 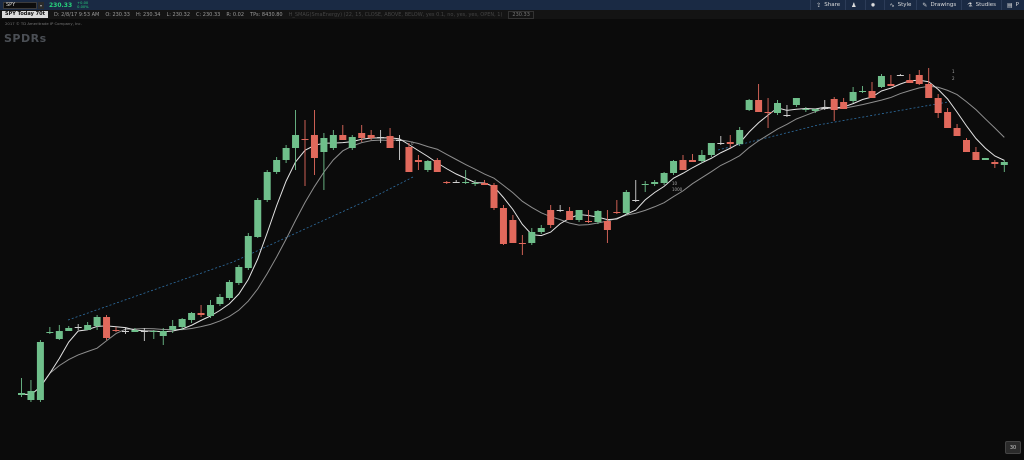 I want to click on panel-button: ▤ P, so click(x=1012, y=5).